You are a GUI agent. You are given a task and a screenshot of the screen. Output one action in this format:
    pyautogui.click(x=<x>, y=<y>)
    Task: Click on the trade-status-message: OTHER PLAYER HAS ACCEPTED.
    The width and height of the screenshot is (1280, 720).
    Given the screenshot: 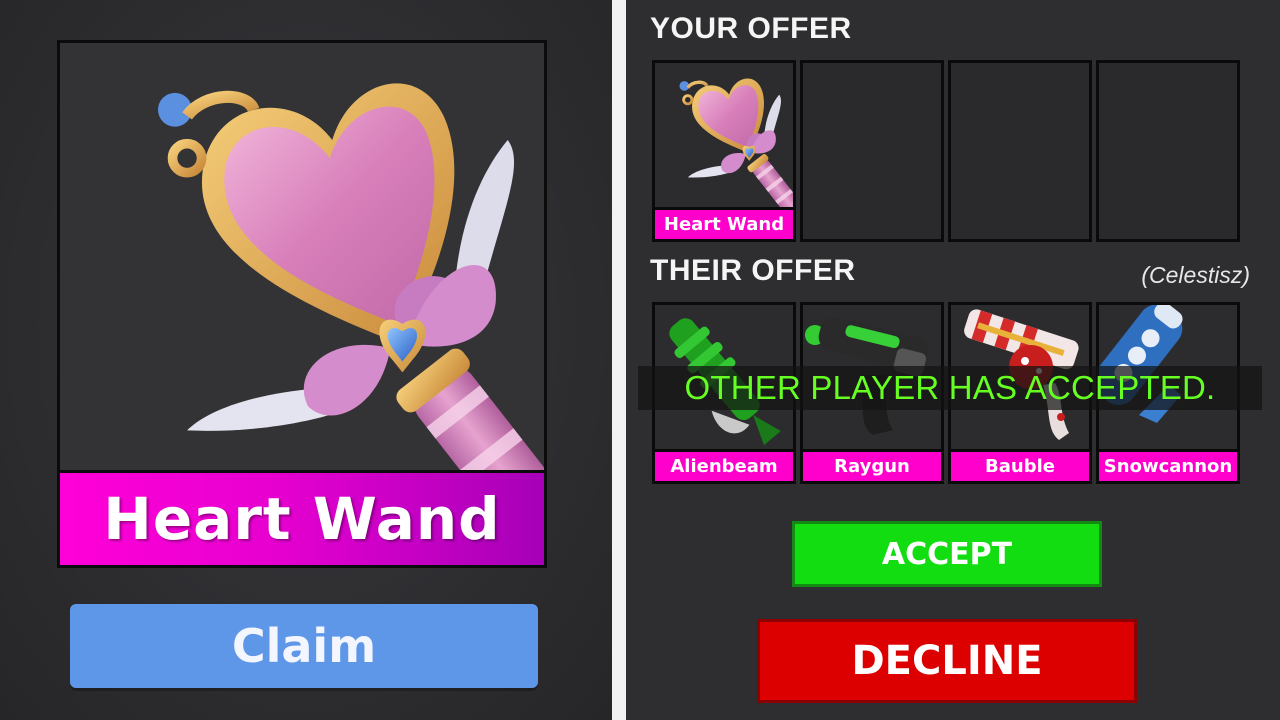 What is the action you would take?
    pyautogui.click(x=950, y=387)
    